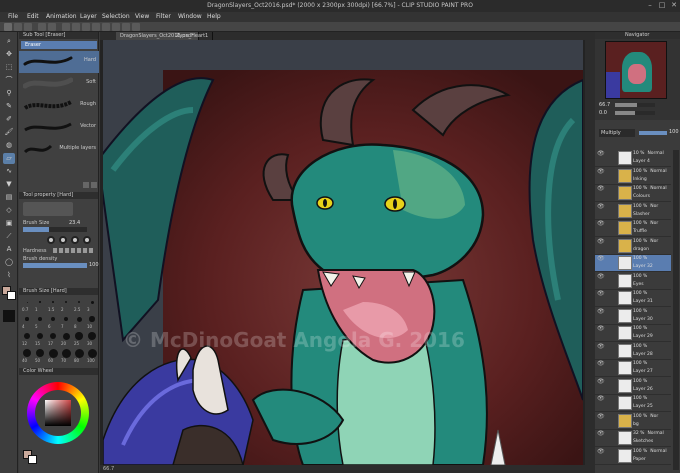 Image resolution: width=680 pixels, height=473 pixels. Describe the element at coordinates (633, 386) in the screenshot. I see `layer-row: 👁 100 % Layer 26` at that location.